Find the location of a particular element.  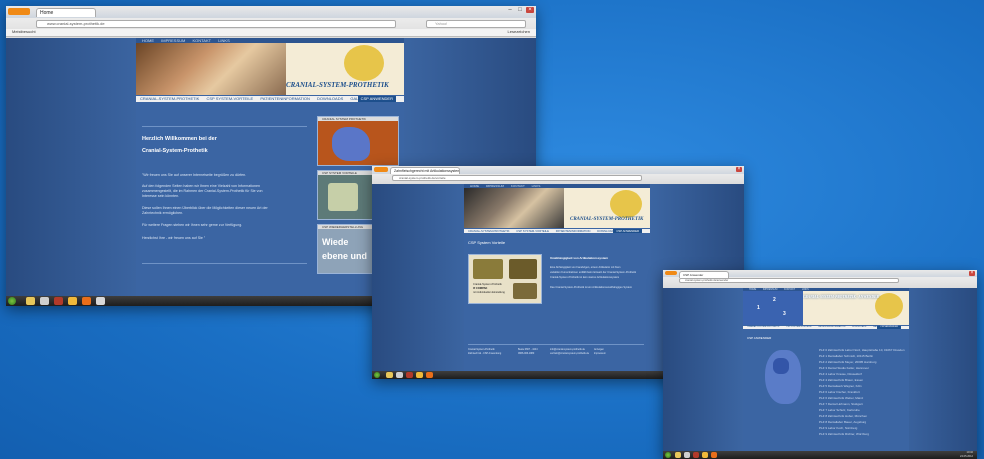

list-item: PLZ 4 Labor Krause, Düsseldorf is located at coordinates (840, 374).